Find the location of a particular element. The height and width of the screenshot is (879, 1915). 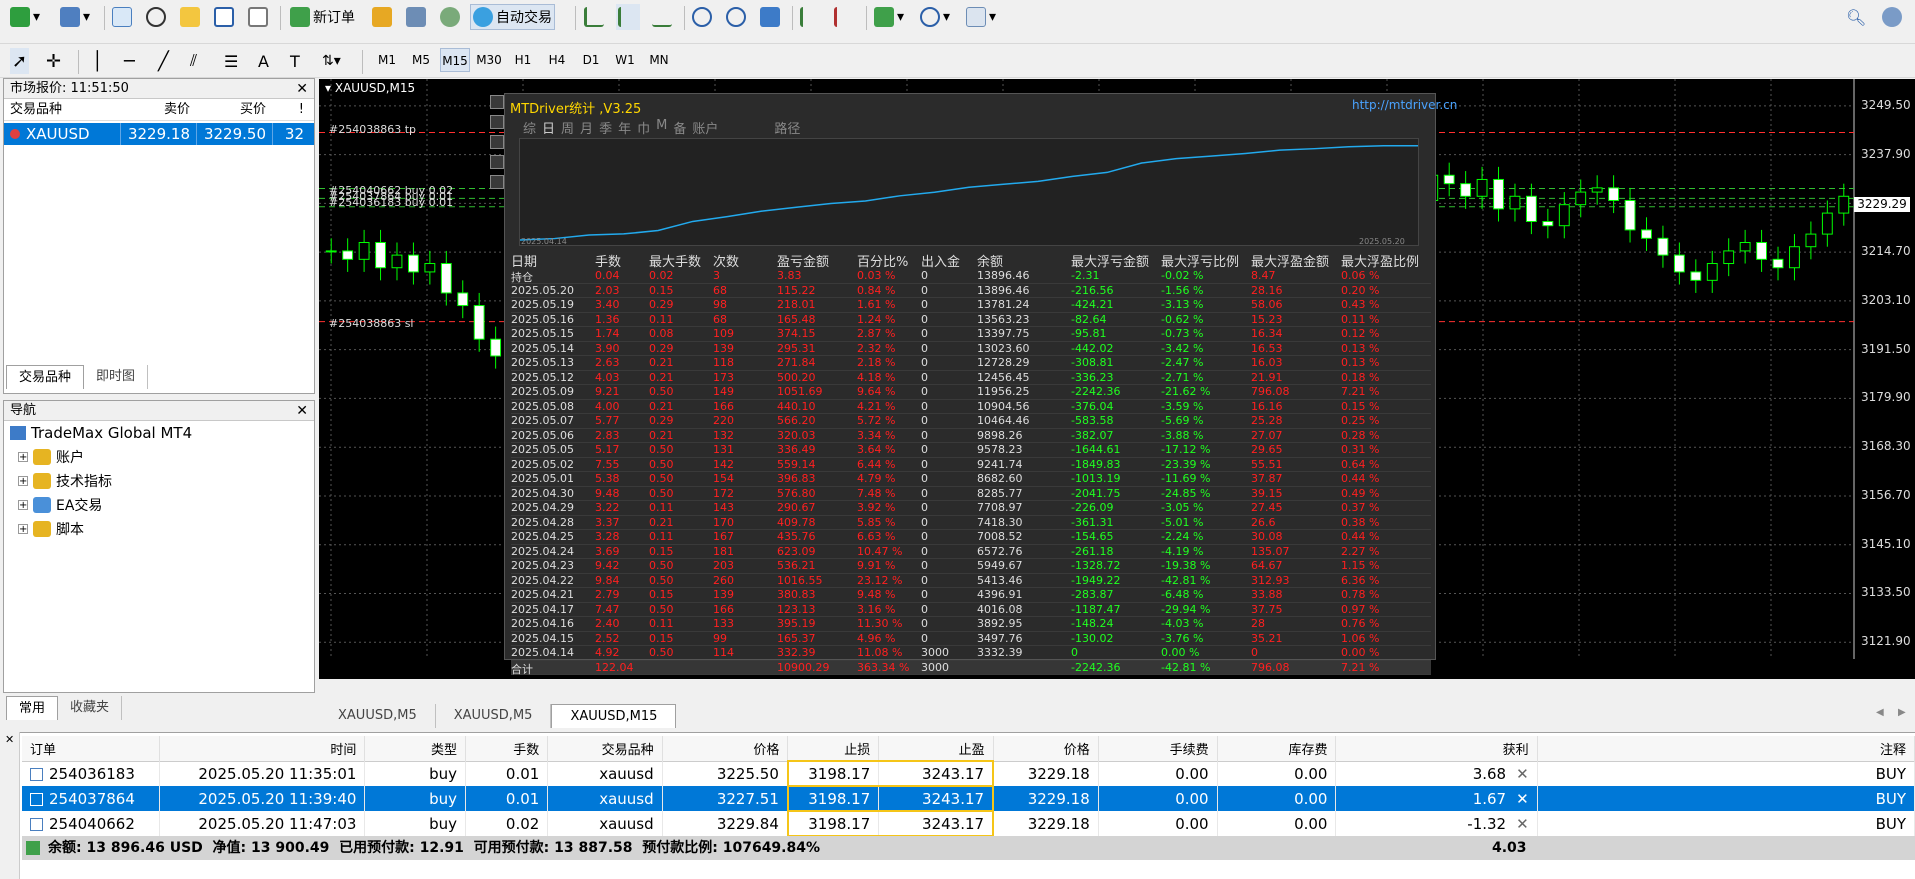

tile-windows-button is located at coordinates (770, 17).